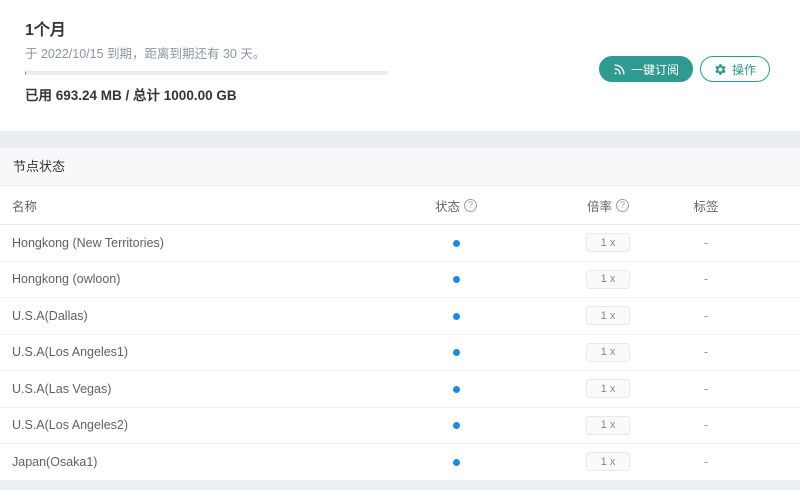 This screenshot has width=800, height=490. What do you see at coordinates (25, 206) in the screenshot?
I see `column-header-name: 名称` at bounding box center [25, 206].